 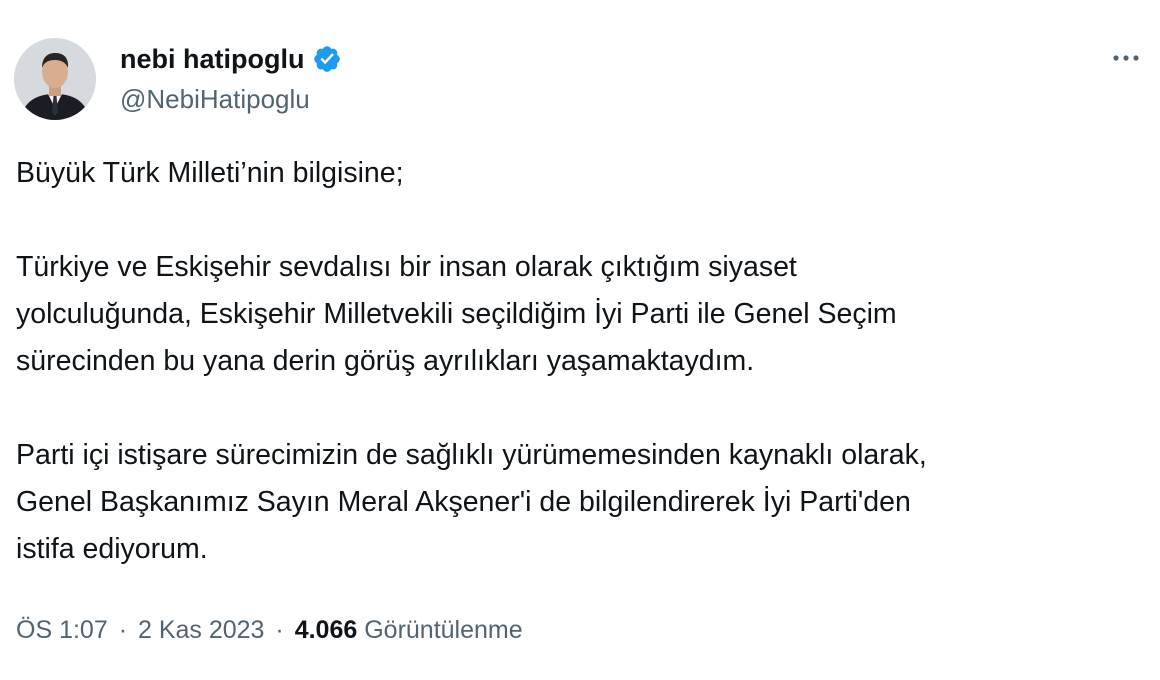 I want to click on more-button, so click(x=1126, y=58).